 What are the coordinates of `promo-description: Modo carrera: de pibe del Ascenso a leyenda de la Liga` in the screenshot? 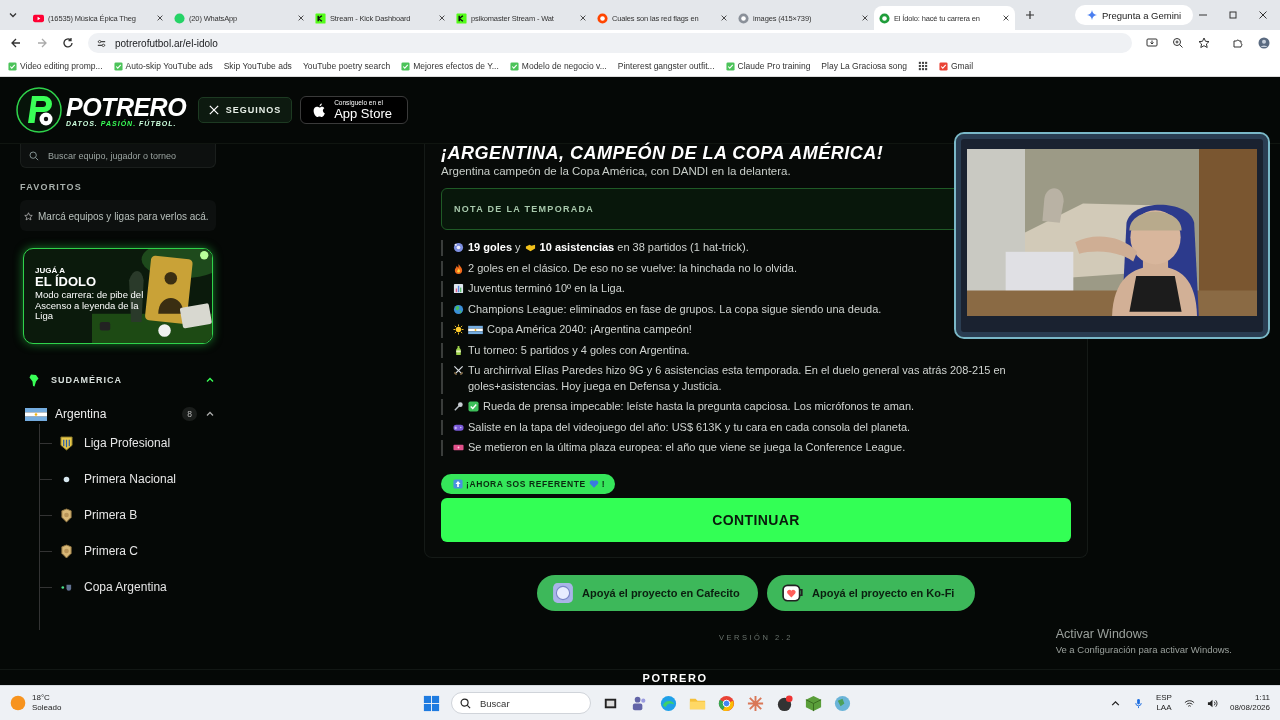 It's located at (90, 306).